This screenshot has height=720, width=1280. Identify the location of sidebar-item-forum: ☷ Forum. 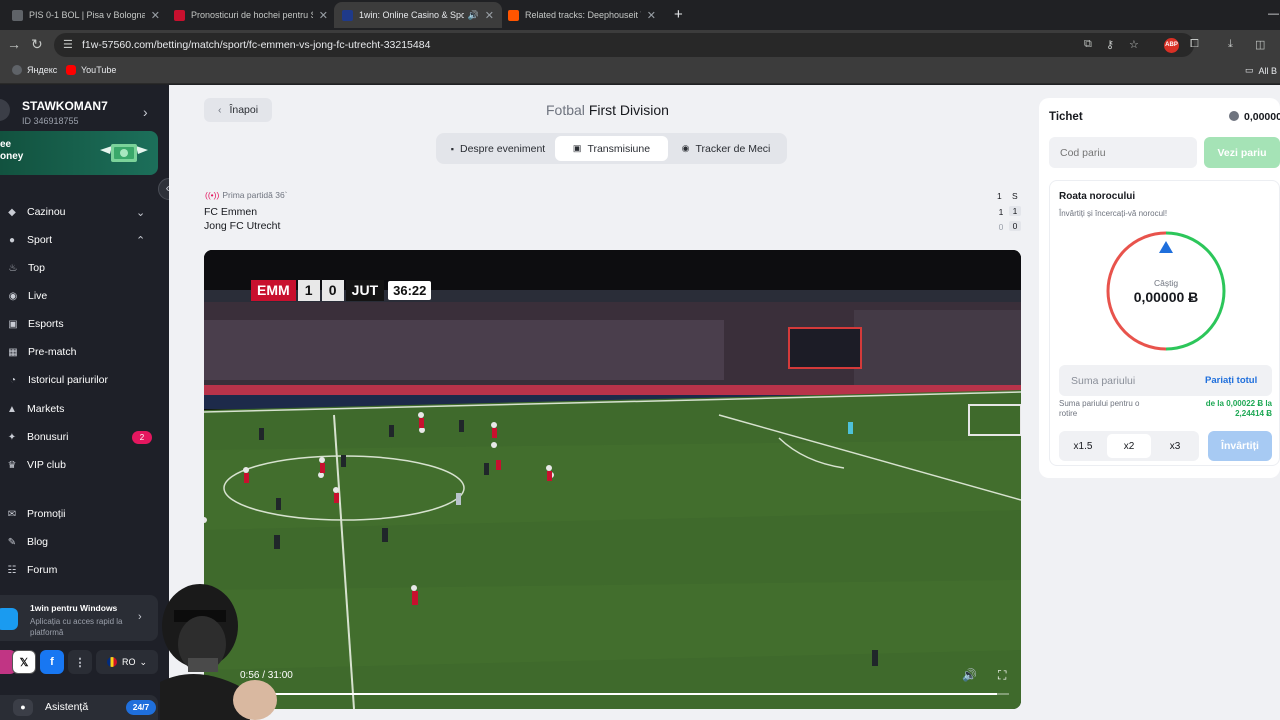
(84, 570).